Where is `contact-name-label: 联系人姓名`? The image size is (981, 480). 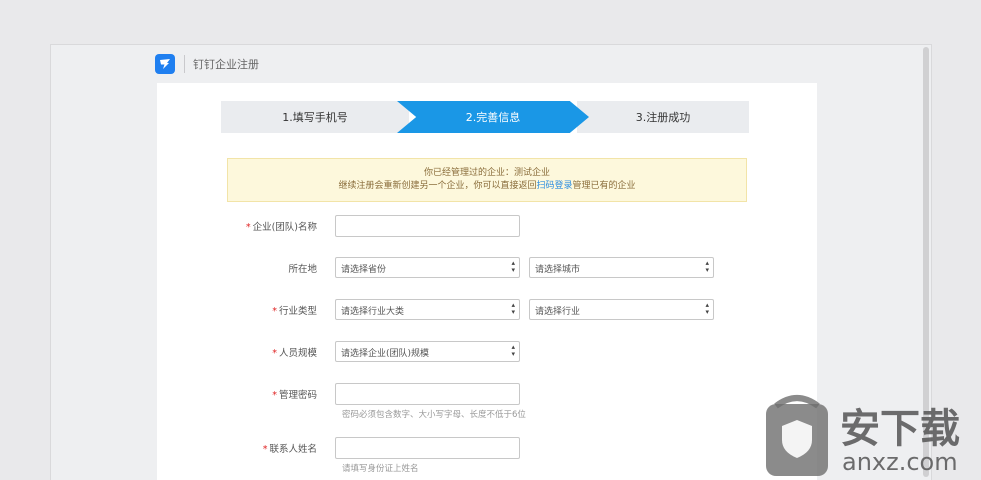 contact-name-label: 联系人姓名 is located at coordinates (293, 449).